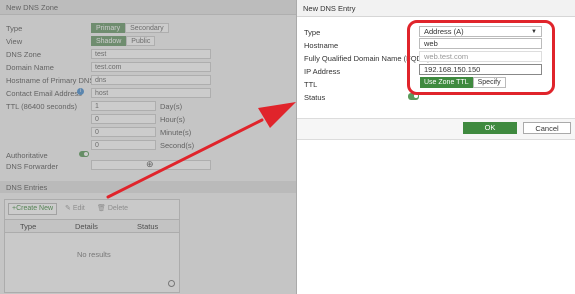  I want to click on arrow-shaft, so click(185, 158).